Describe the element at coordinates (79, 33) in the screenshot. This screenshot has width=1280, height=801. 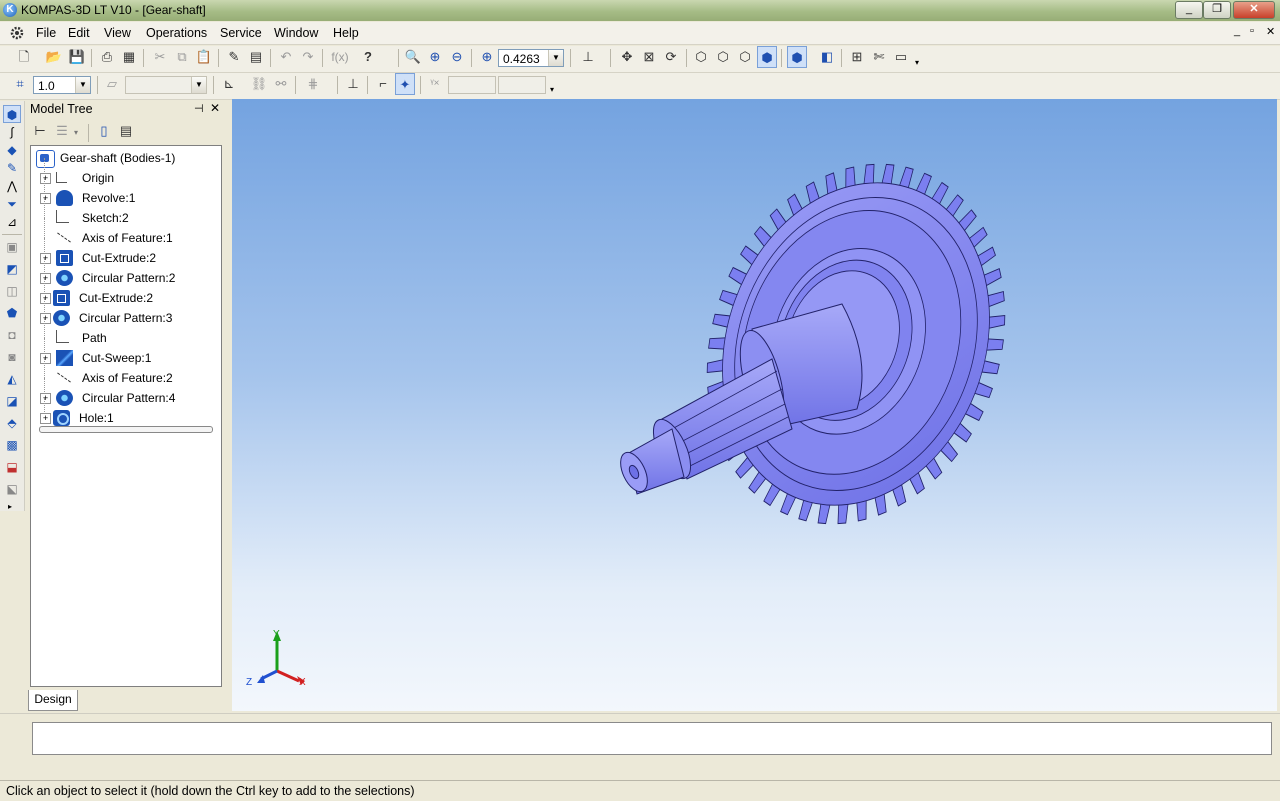
I see `menu-edit: Edit` at that location.